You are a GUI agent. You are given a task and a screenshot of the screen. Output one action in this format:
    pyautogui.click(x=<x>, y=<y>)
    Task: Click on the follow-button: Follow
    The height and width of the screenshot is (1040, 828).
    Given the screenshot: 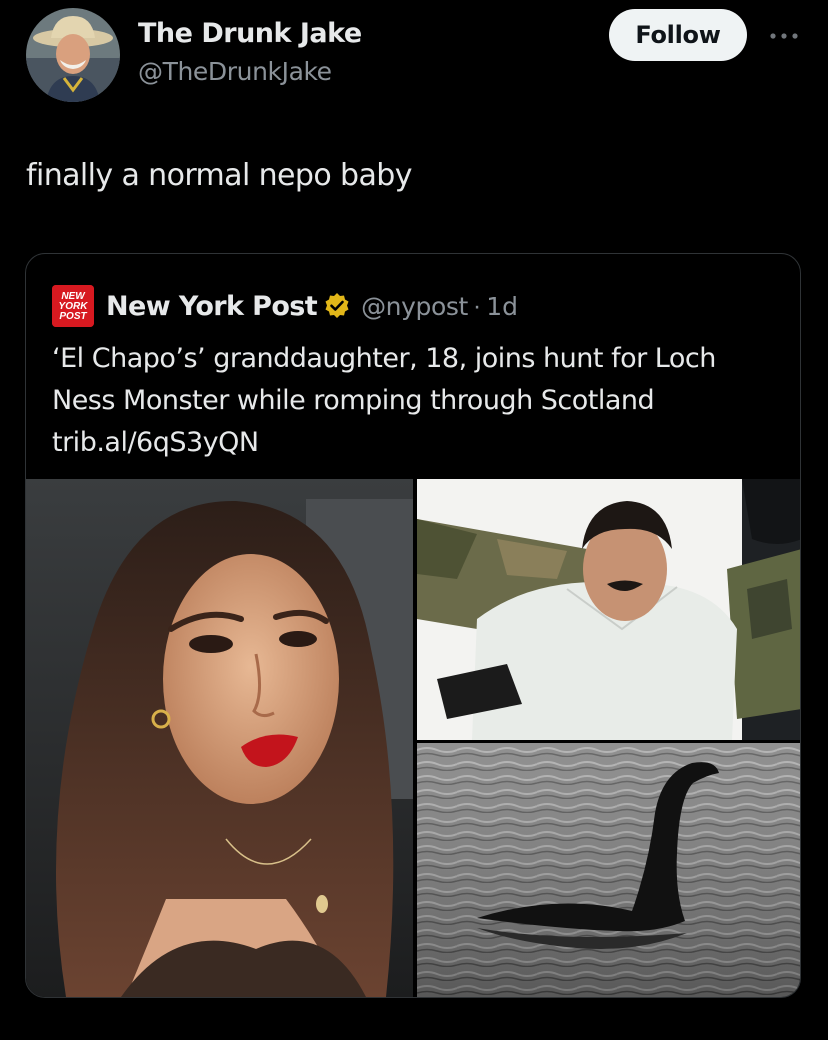 What is the action you would take?
    pyautogui.click(x=678, y=35)
    